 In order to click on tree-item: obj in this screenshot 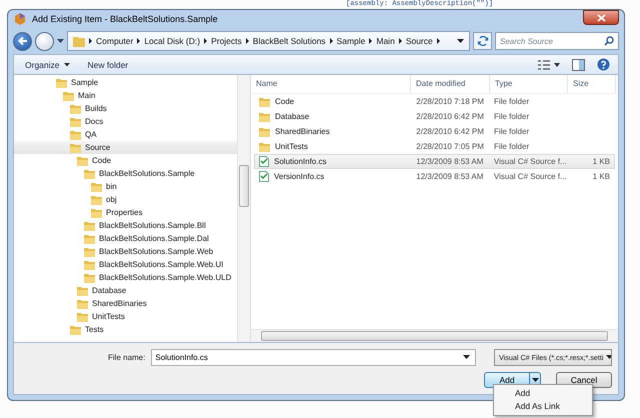, I will do `click(125, 199)`.